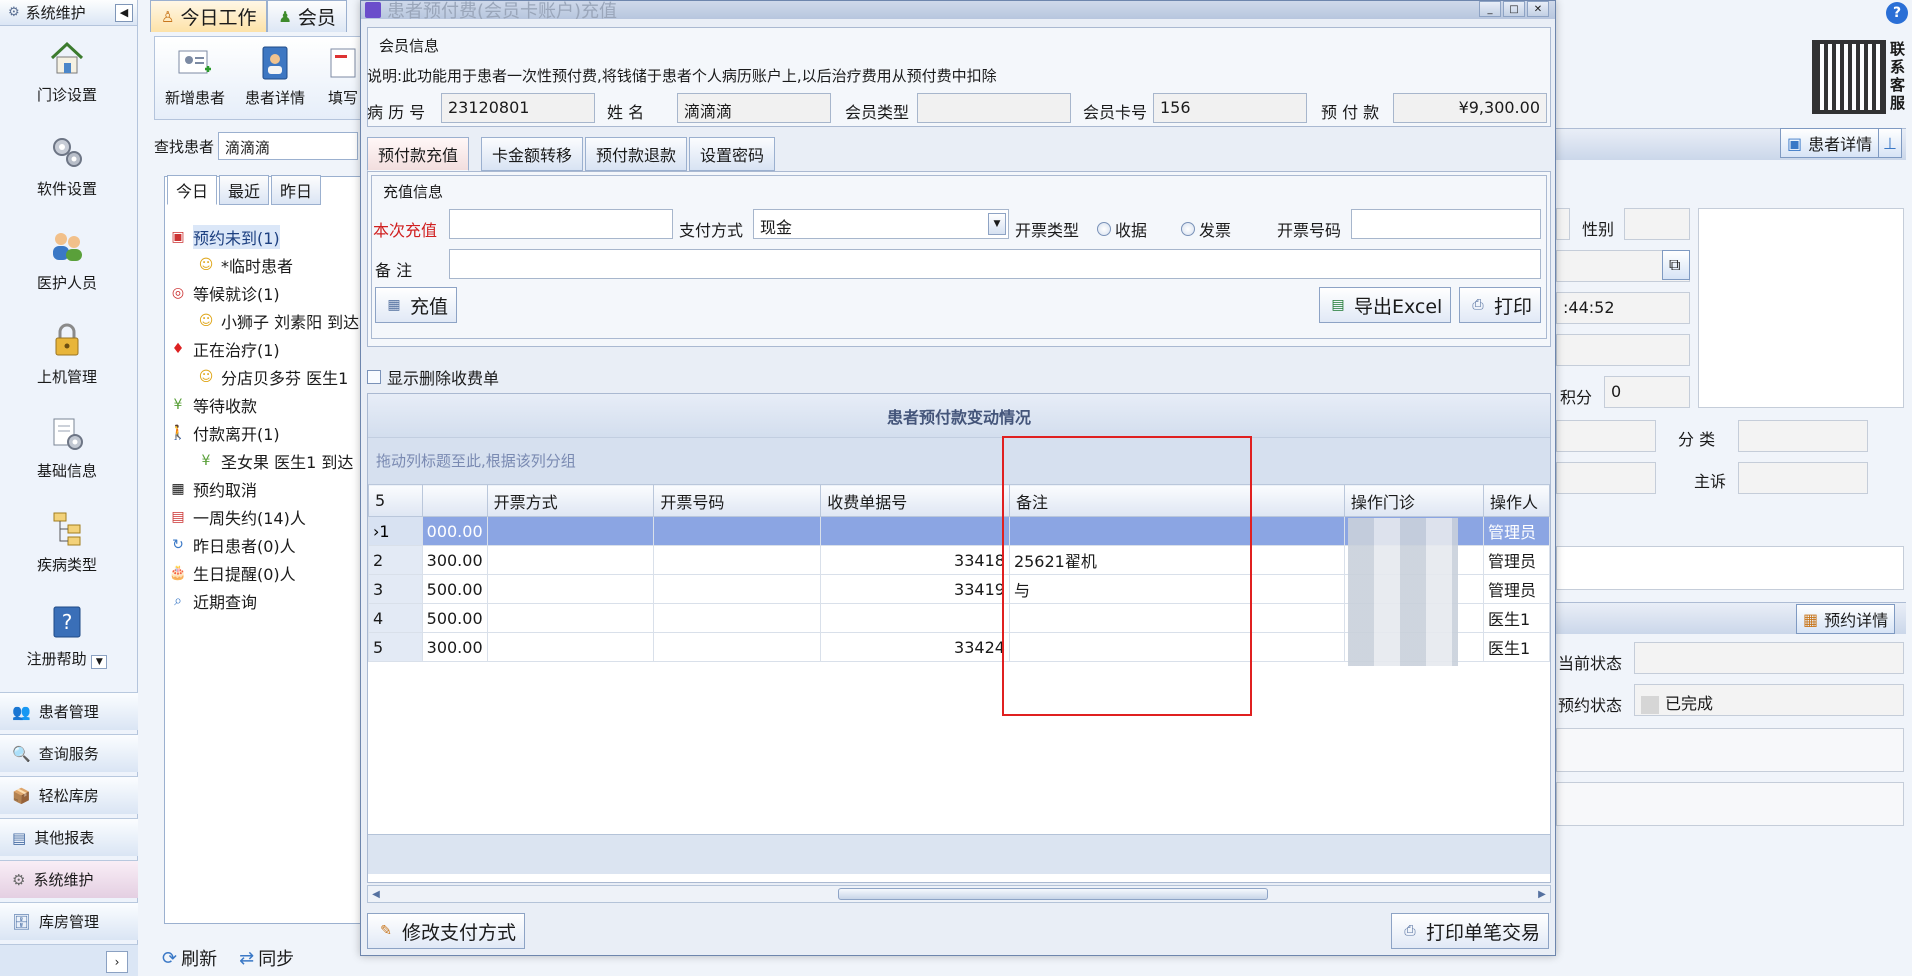  I want to click on tree-item-birthday: 🎂 生日提醒(0)人, so click(267, 573).